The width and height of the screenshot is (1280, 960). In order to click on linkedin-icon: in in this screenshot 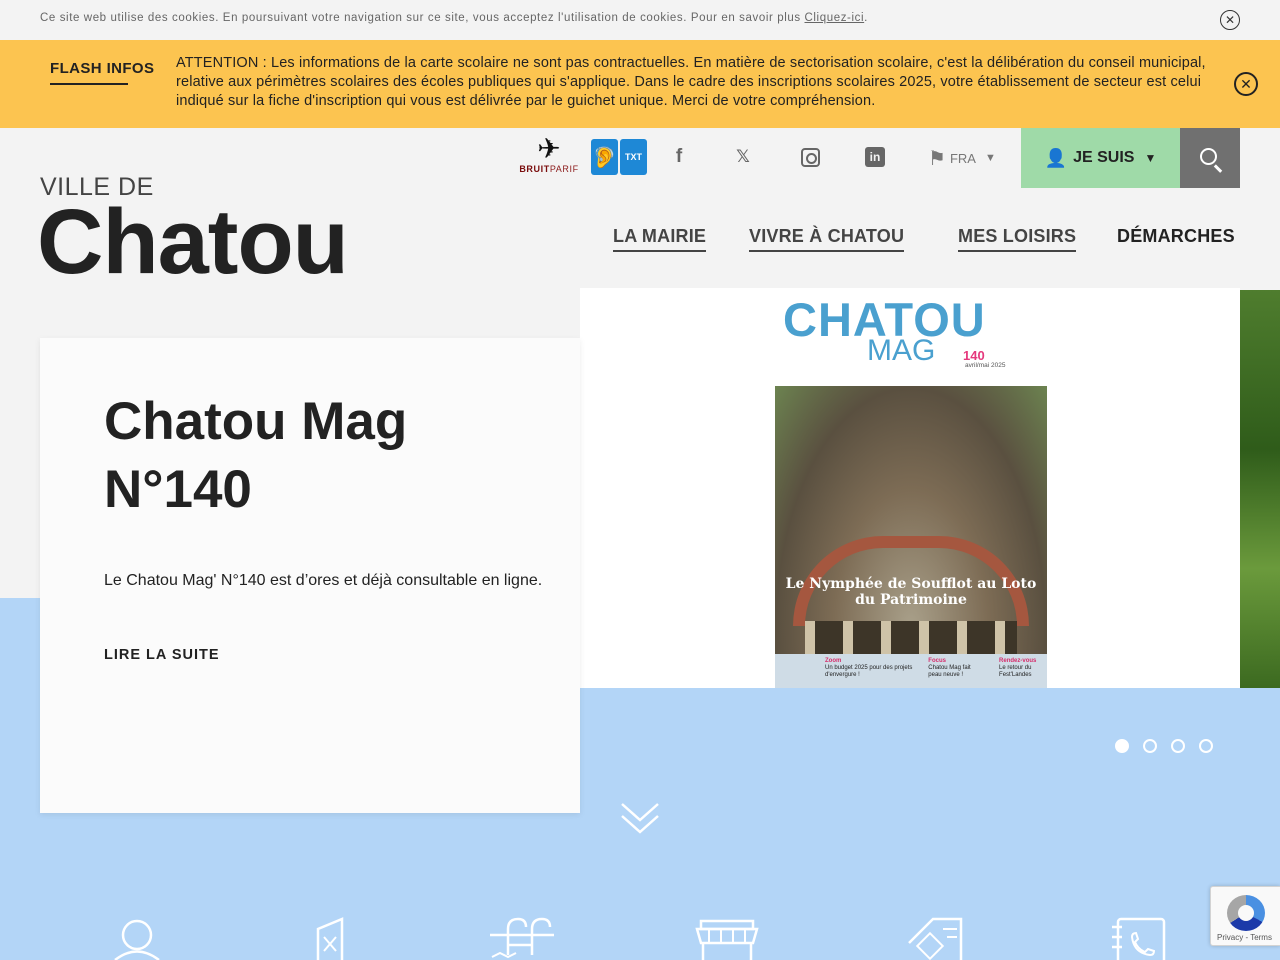, I will do `click(875, 157)`.